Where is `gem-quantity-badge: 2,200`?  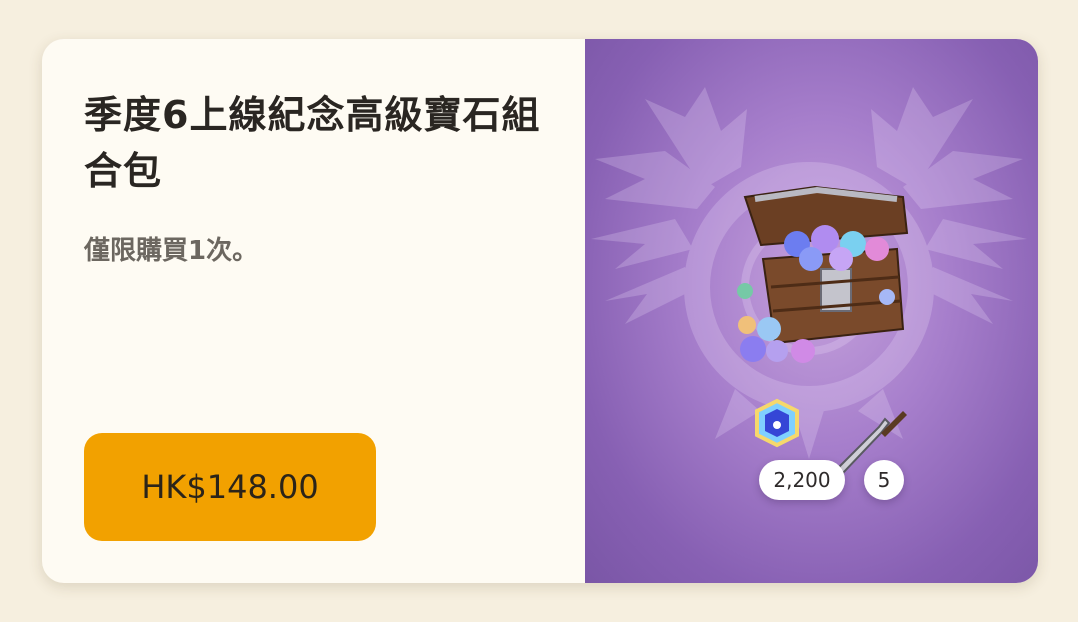 gem-quantity-badge: 2,200 is located at coordinates (802, 480).